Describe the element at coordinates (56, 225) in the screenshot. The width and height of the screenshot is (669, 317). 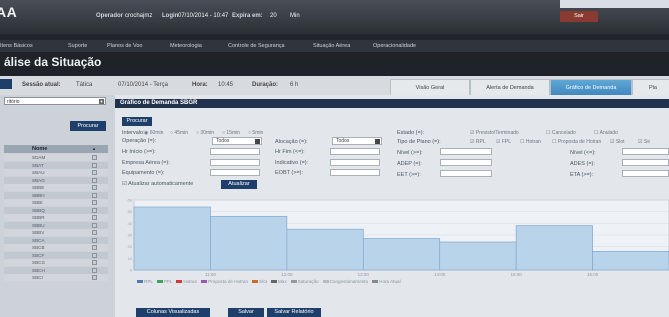
I see `list-item: SBBU` at that location.